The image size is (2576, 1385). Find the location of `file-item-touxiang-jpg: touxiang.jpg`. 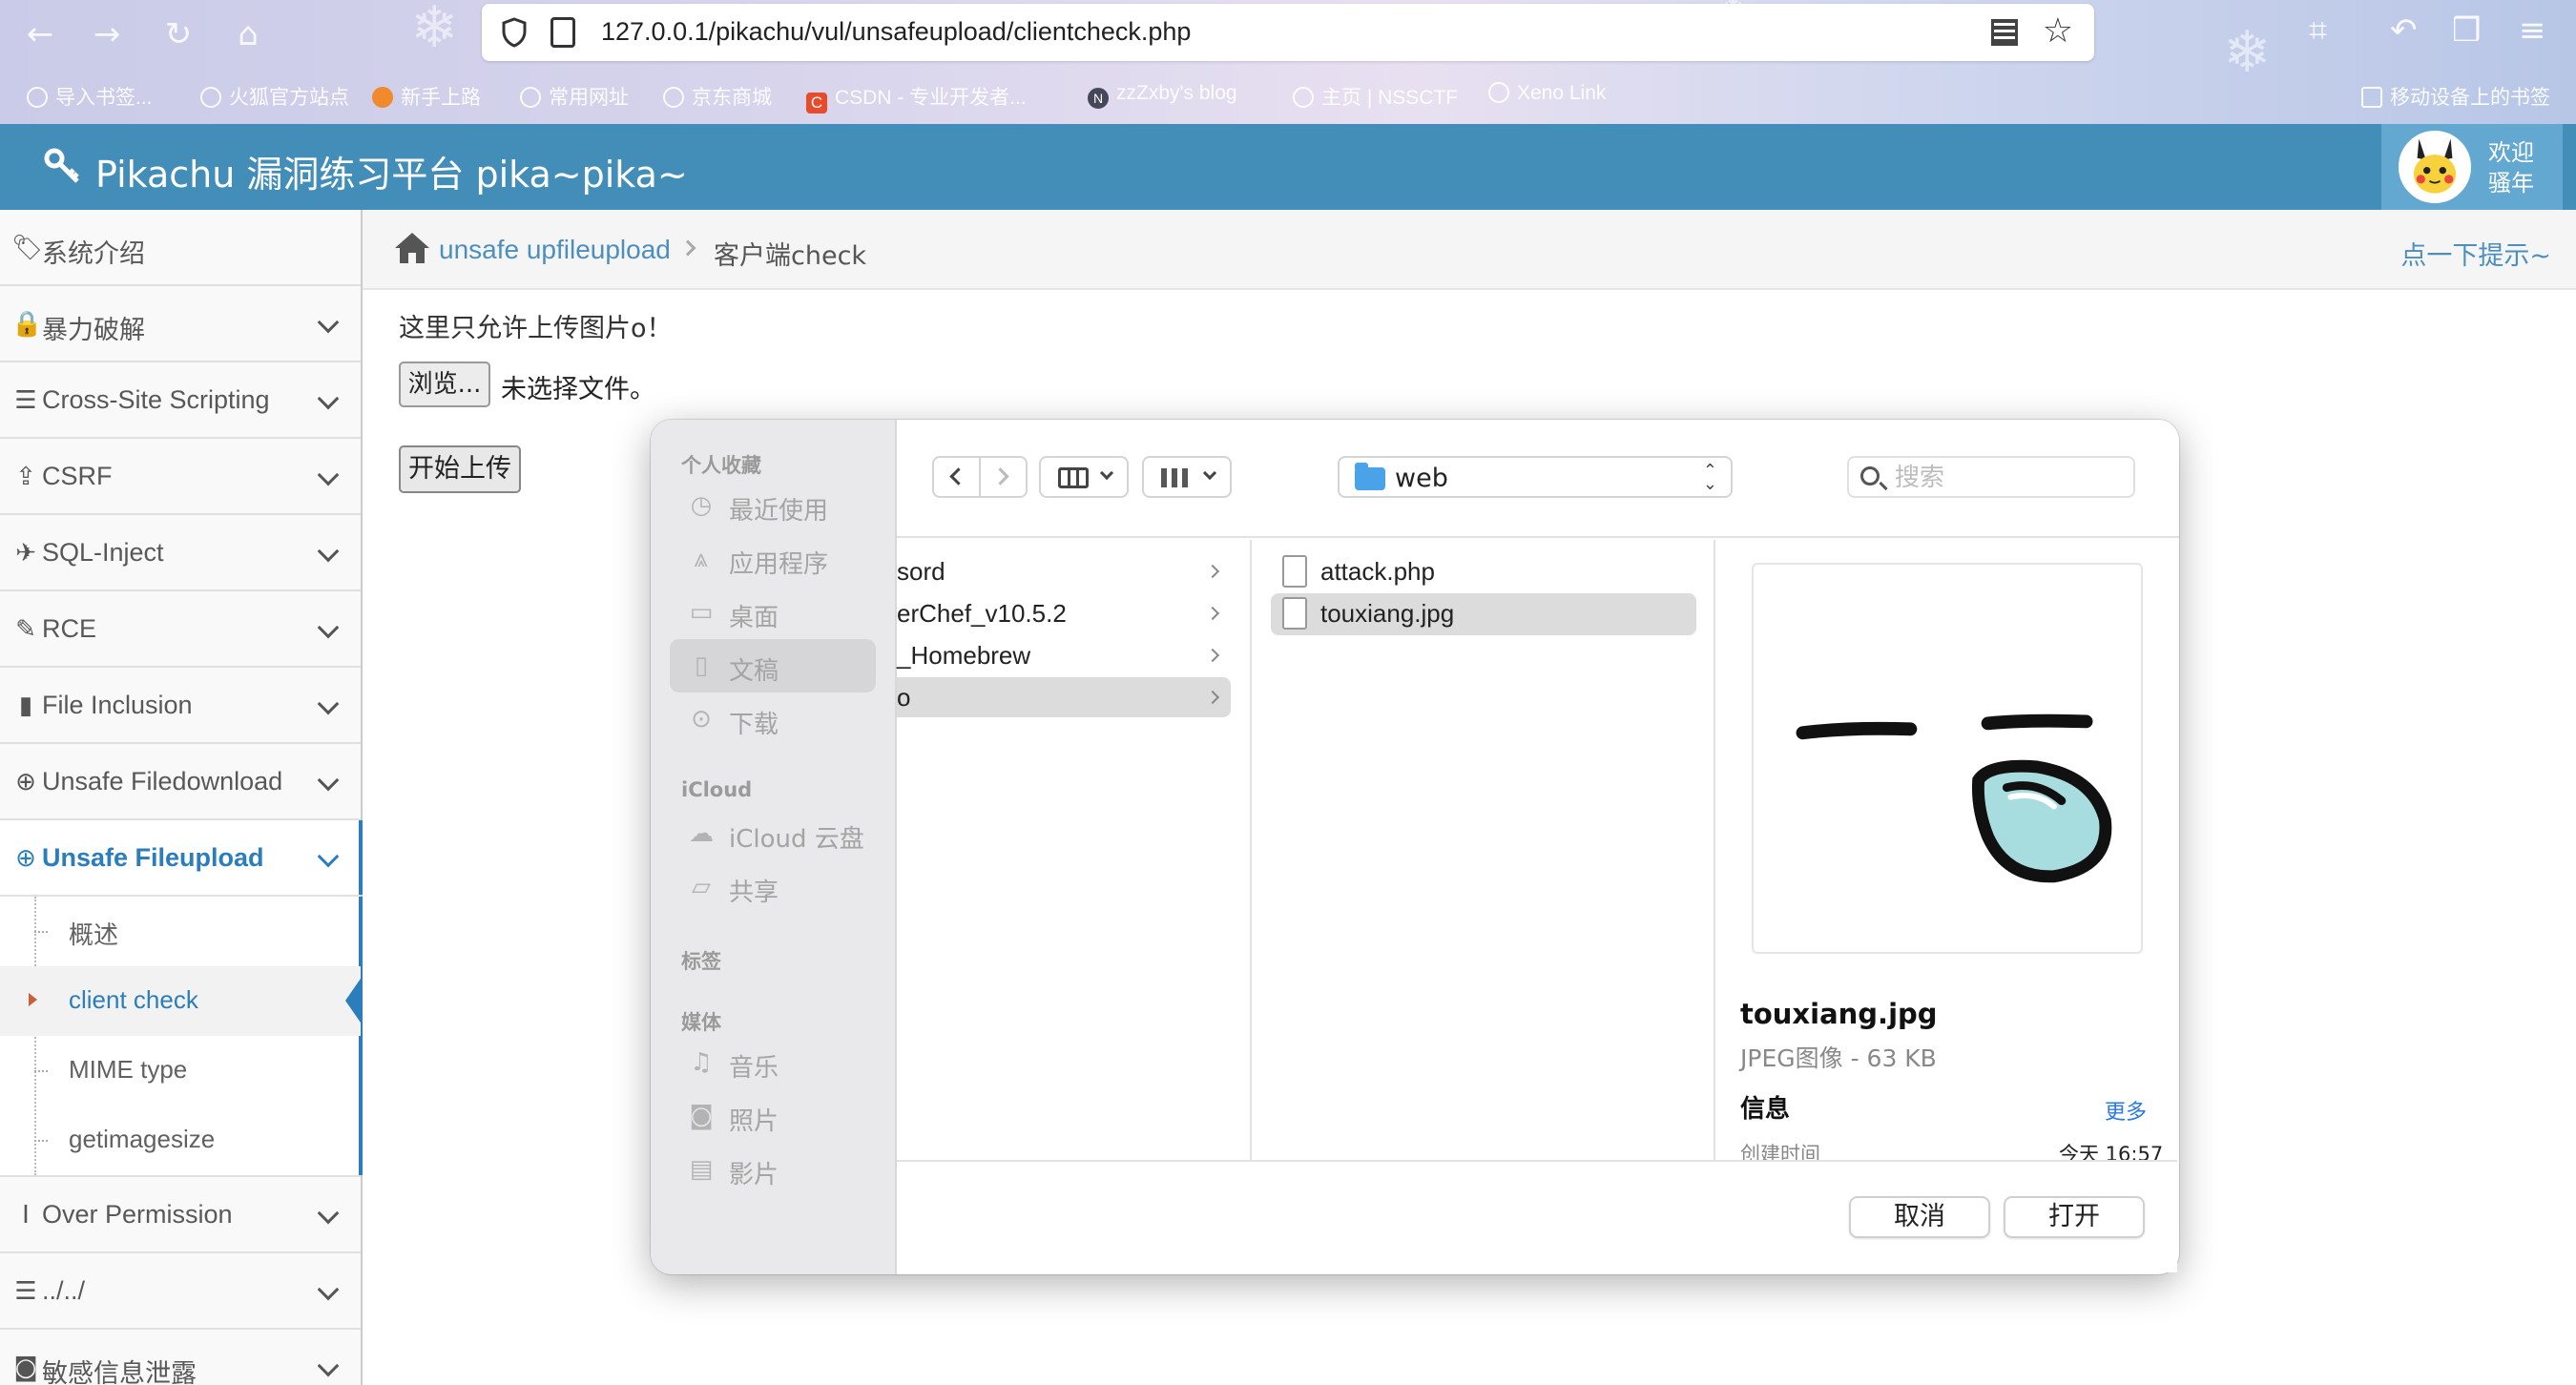

file-item-touxiang-jpg: touxiang.jpg is located at coordinates (1483, 614).